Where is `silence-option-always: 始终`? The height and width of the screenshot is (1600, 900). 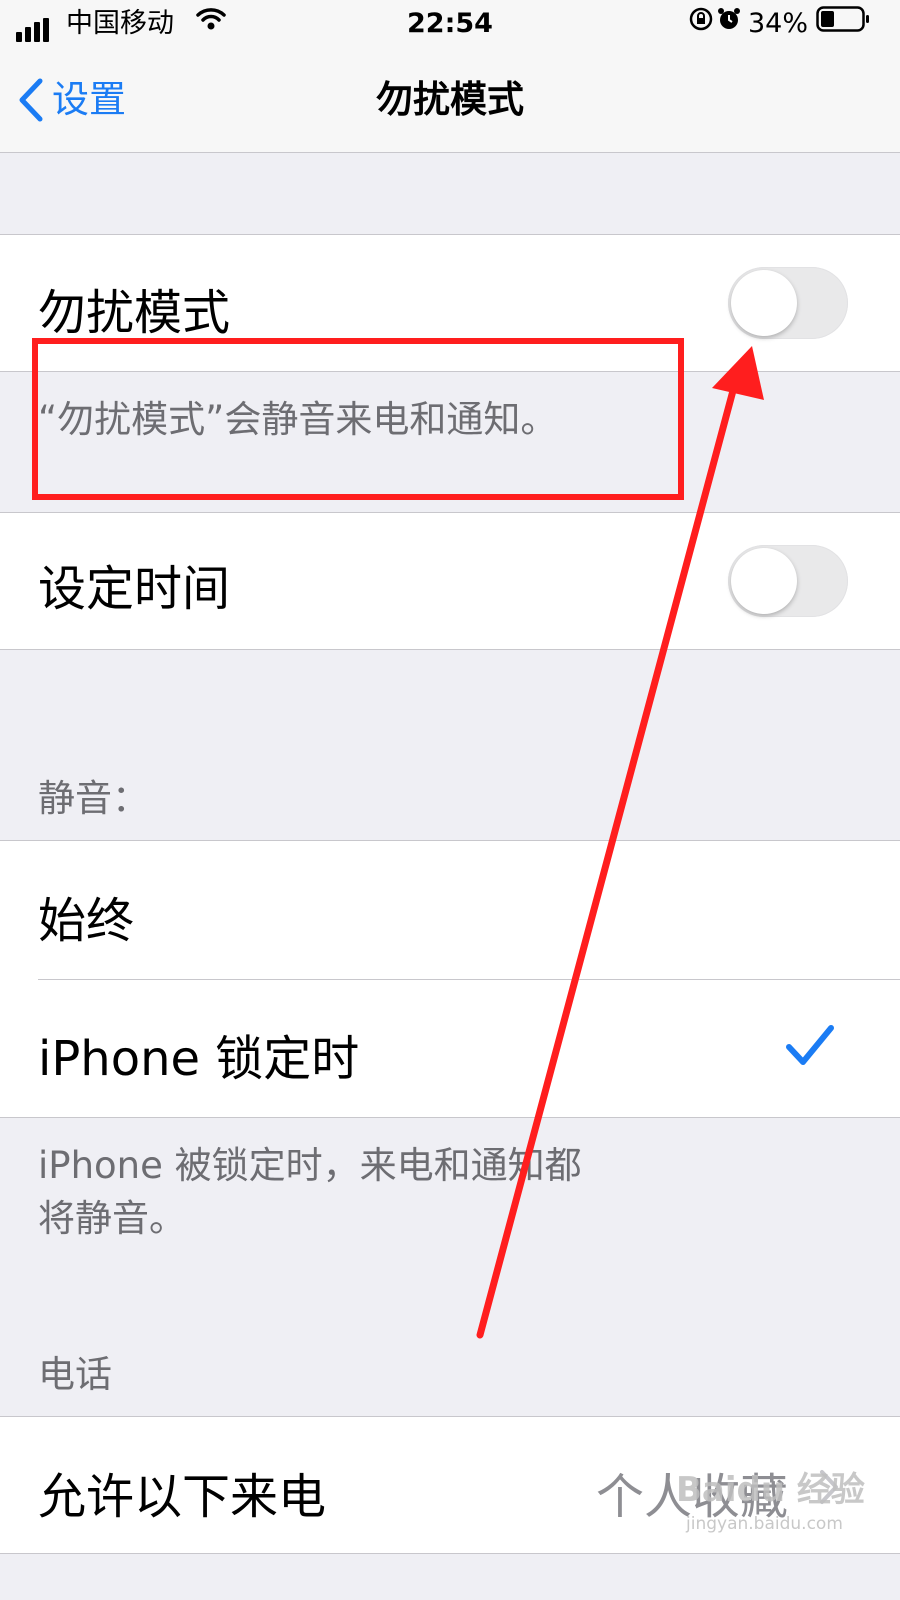
silence-option-always: 始终 is located at coordinates (86, 916).